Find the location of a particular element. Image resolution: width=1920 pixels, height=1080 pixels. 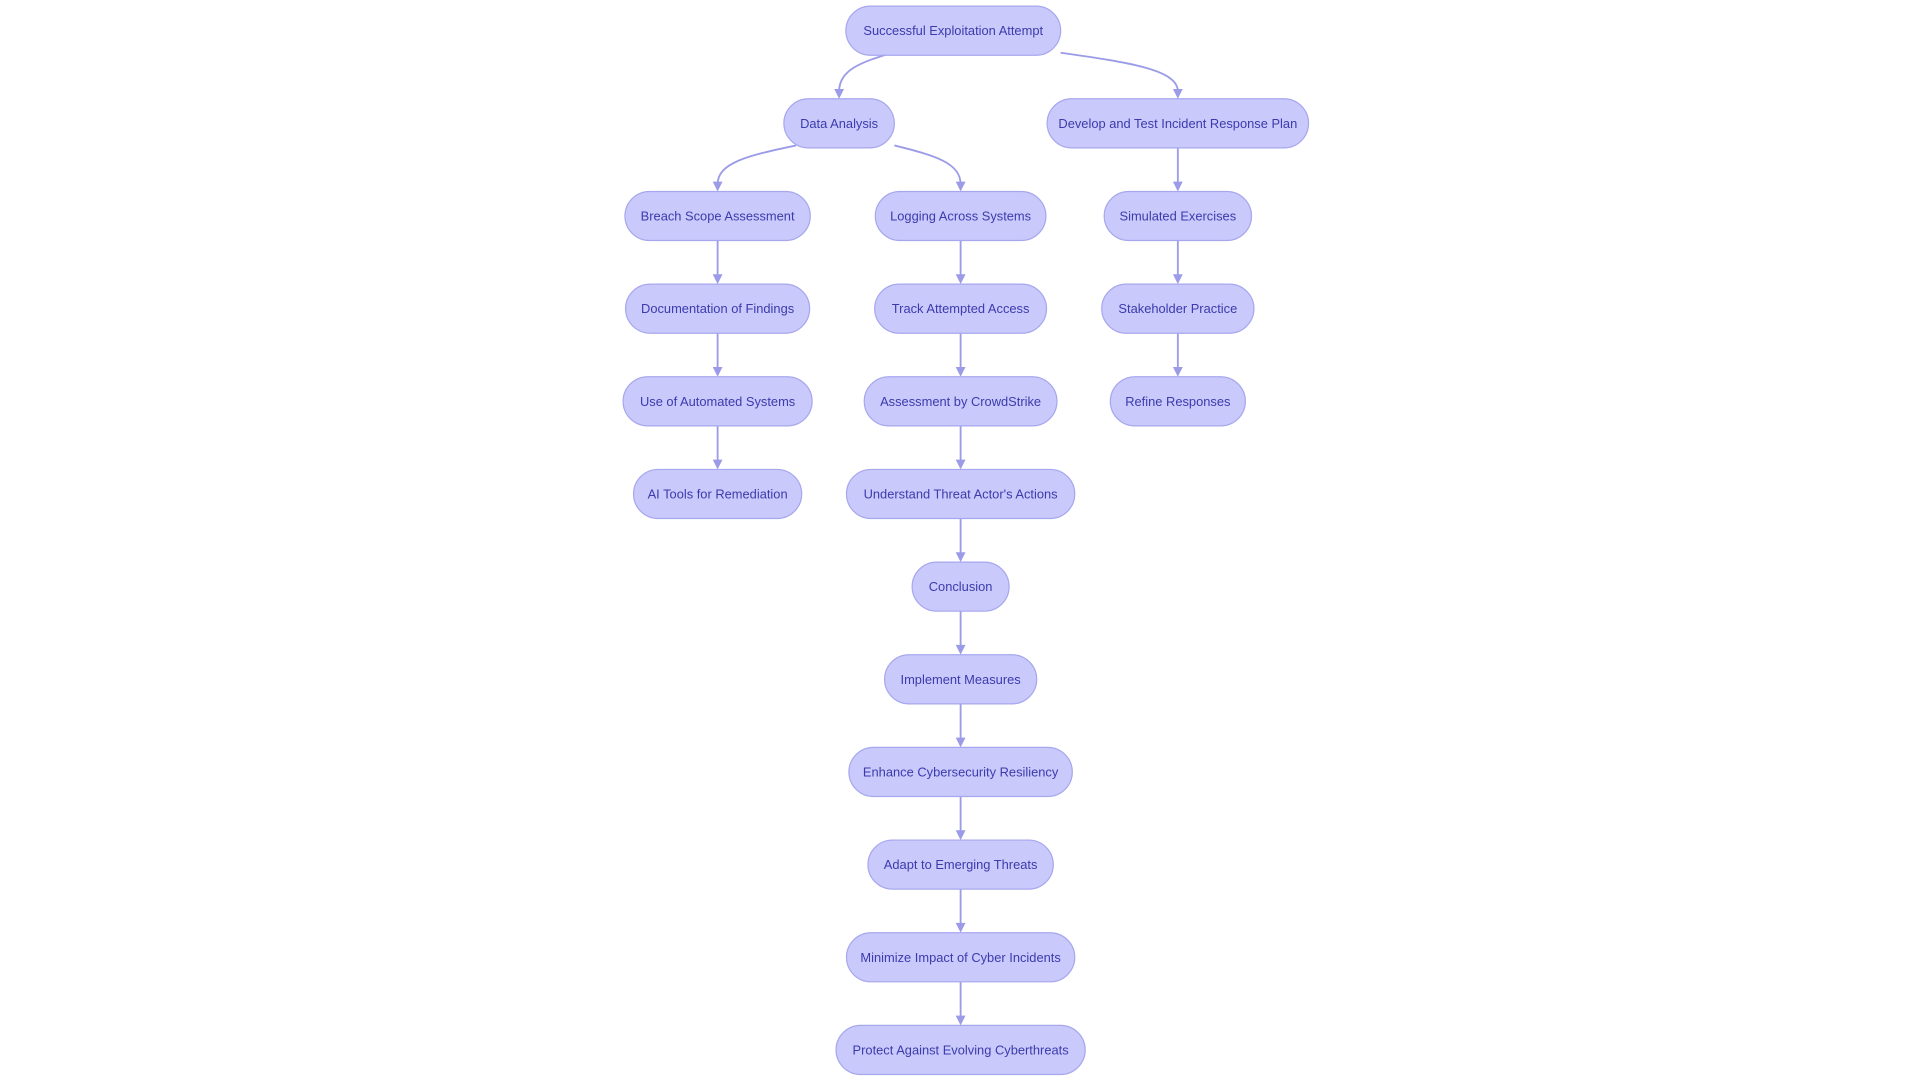

edge-min-prot is located at coordinates (960, 1003).